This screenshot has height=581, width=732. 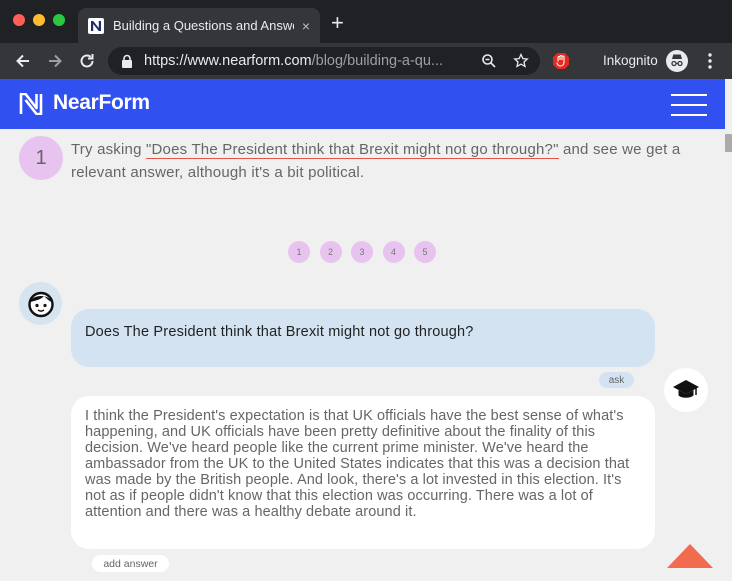 I want to click on up-triangle-icon, so click(x=690, y=556).